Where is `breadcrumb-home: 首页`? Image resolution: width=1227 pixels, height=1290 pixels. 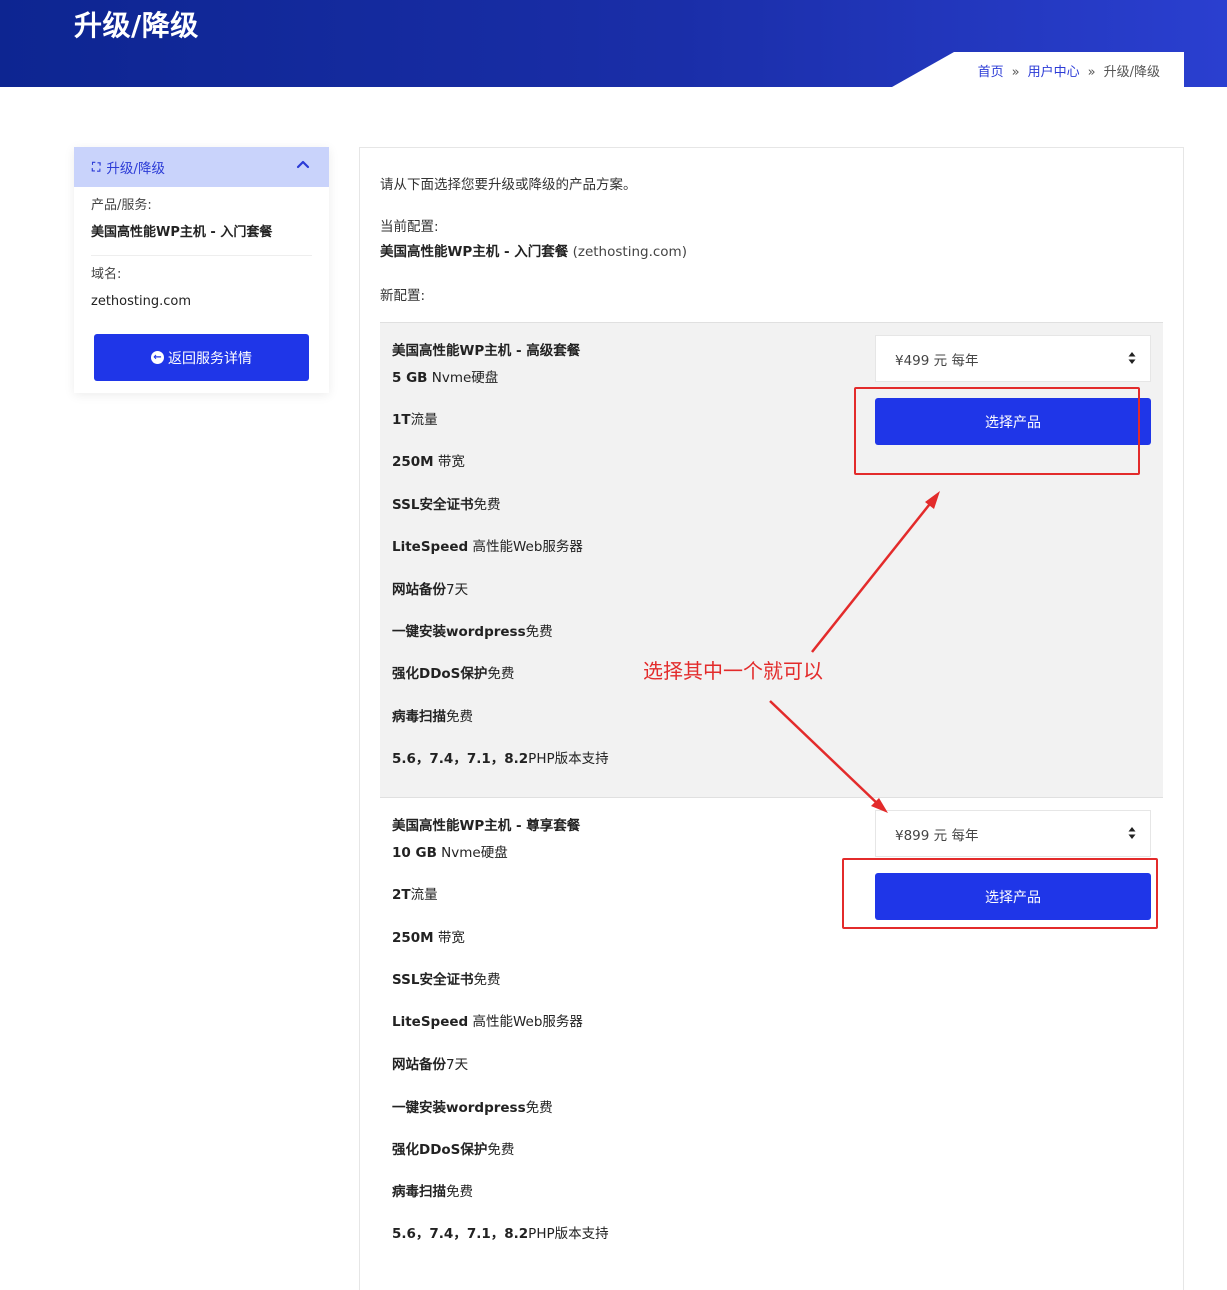
breadcrumb-home: 首页 is located at coordinates (991, 72).